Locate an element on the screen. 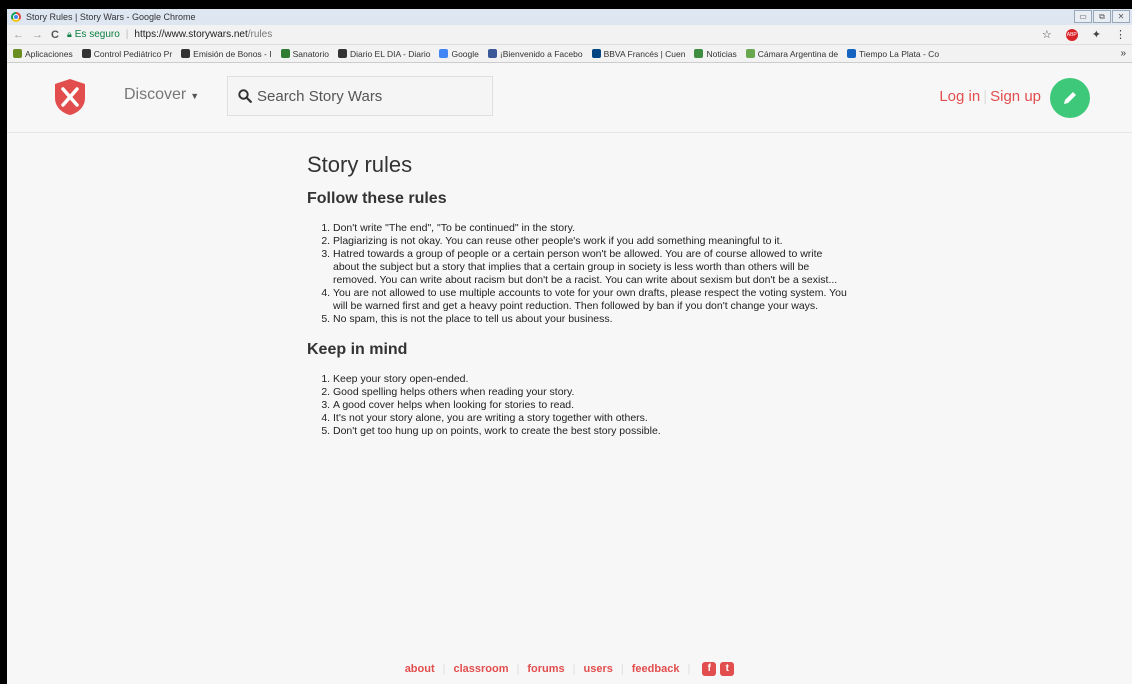 This screenshot has height=684, width=1132. rules-heading: Follow these rules is located at coordinates (377, 198).